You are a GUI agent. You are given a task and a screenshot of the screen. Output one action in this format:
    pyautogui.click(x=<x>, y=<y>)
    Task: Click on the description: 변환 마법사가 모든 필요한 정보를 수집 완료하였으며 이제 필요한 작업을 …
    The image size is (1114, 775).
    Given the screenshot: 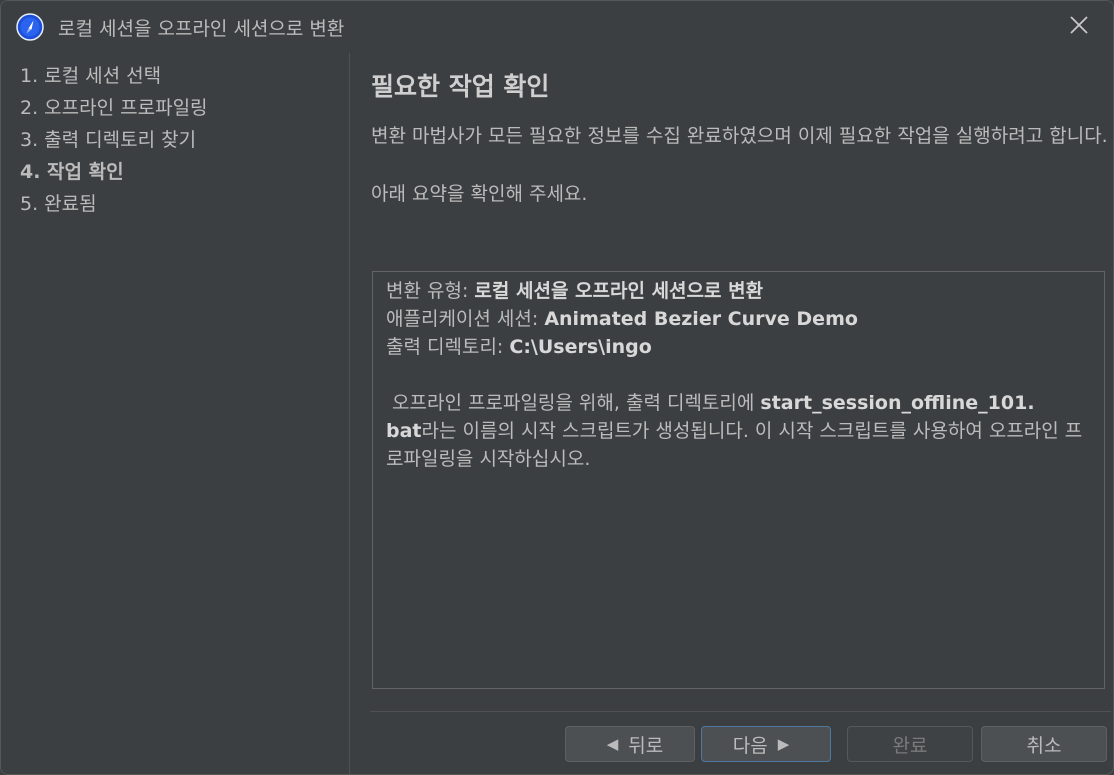 What is the action you would take?
    pyautogui.click(x=741, y=165)
    